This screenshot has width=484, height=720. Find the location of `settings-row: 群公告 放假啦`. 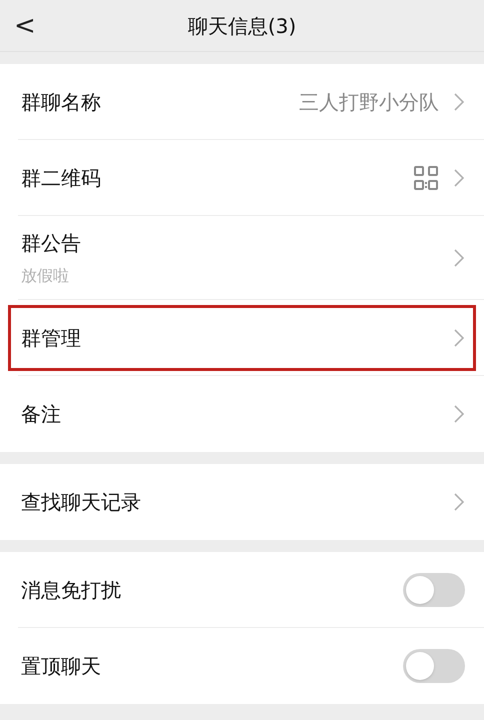

settings-row: 群公告 放假啦 is located at coordinates (242, 257).